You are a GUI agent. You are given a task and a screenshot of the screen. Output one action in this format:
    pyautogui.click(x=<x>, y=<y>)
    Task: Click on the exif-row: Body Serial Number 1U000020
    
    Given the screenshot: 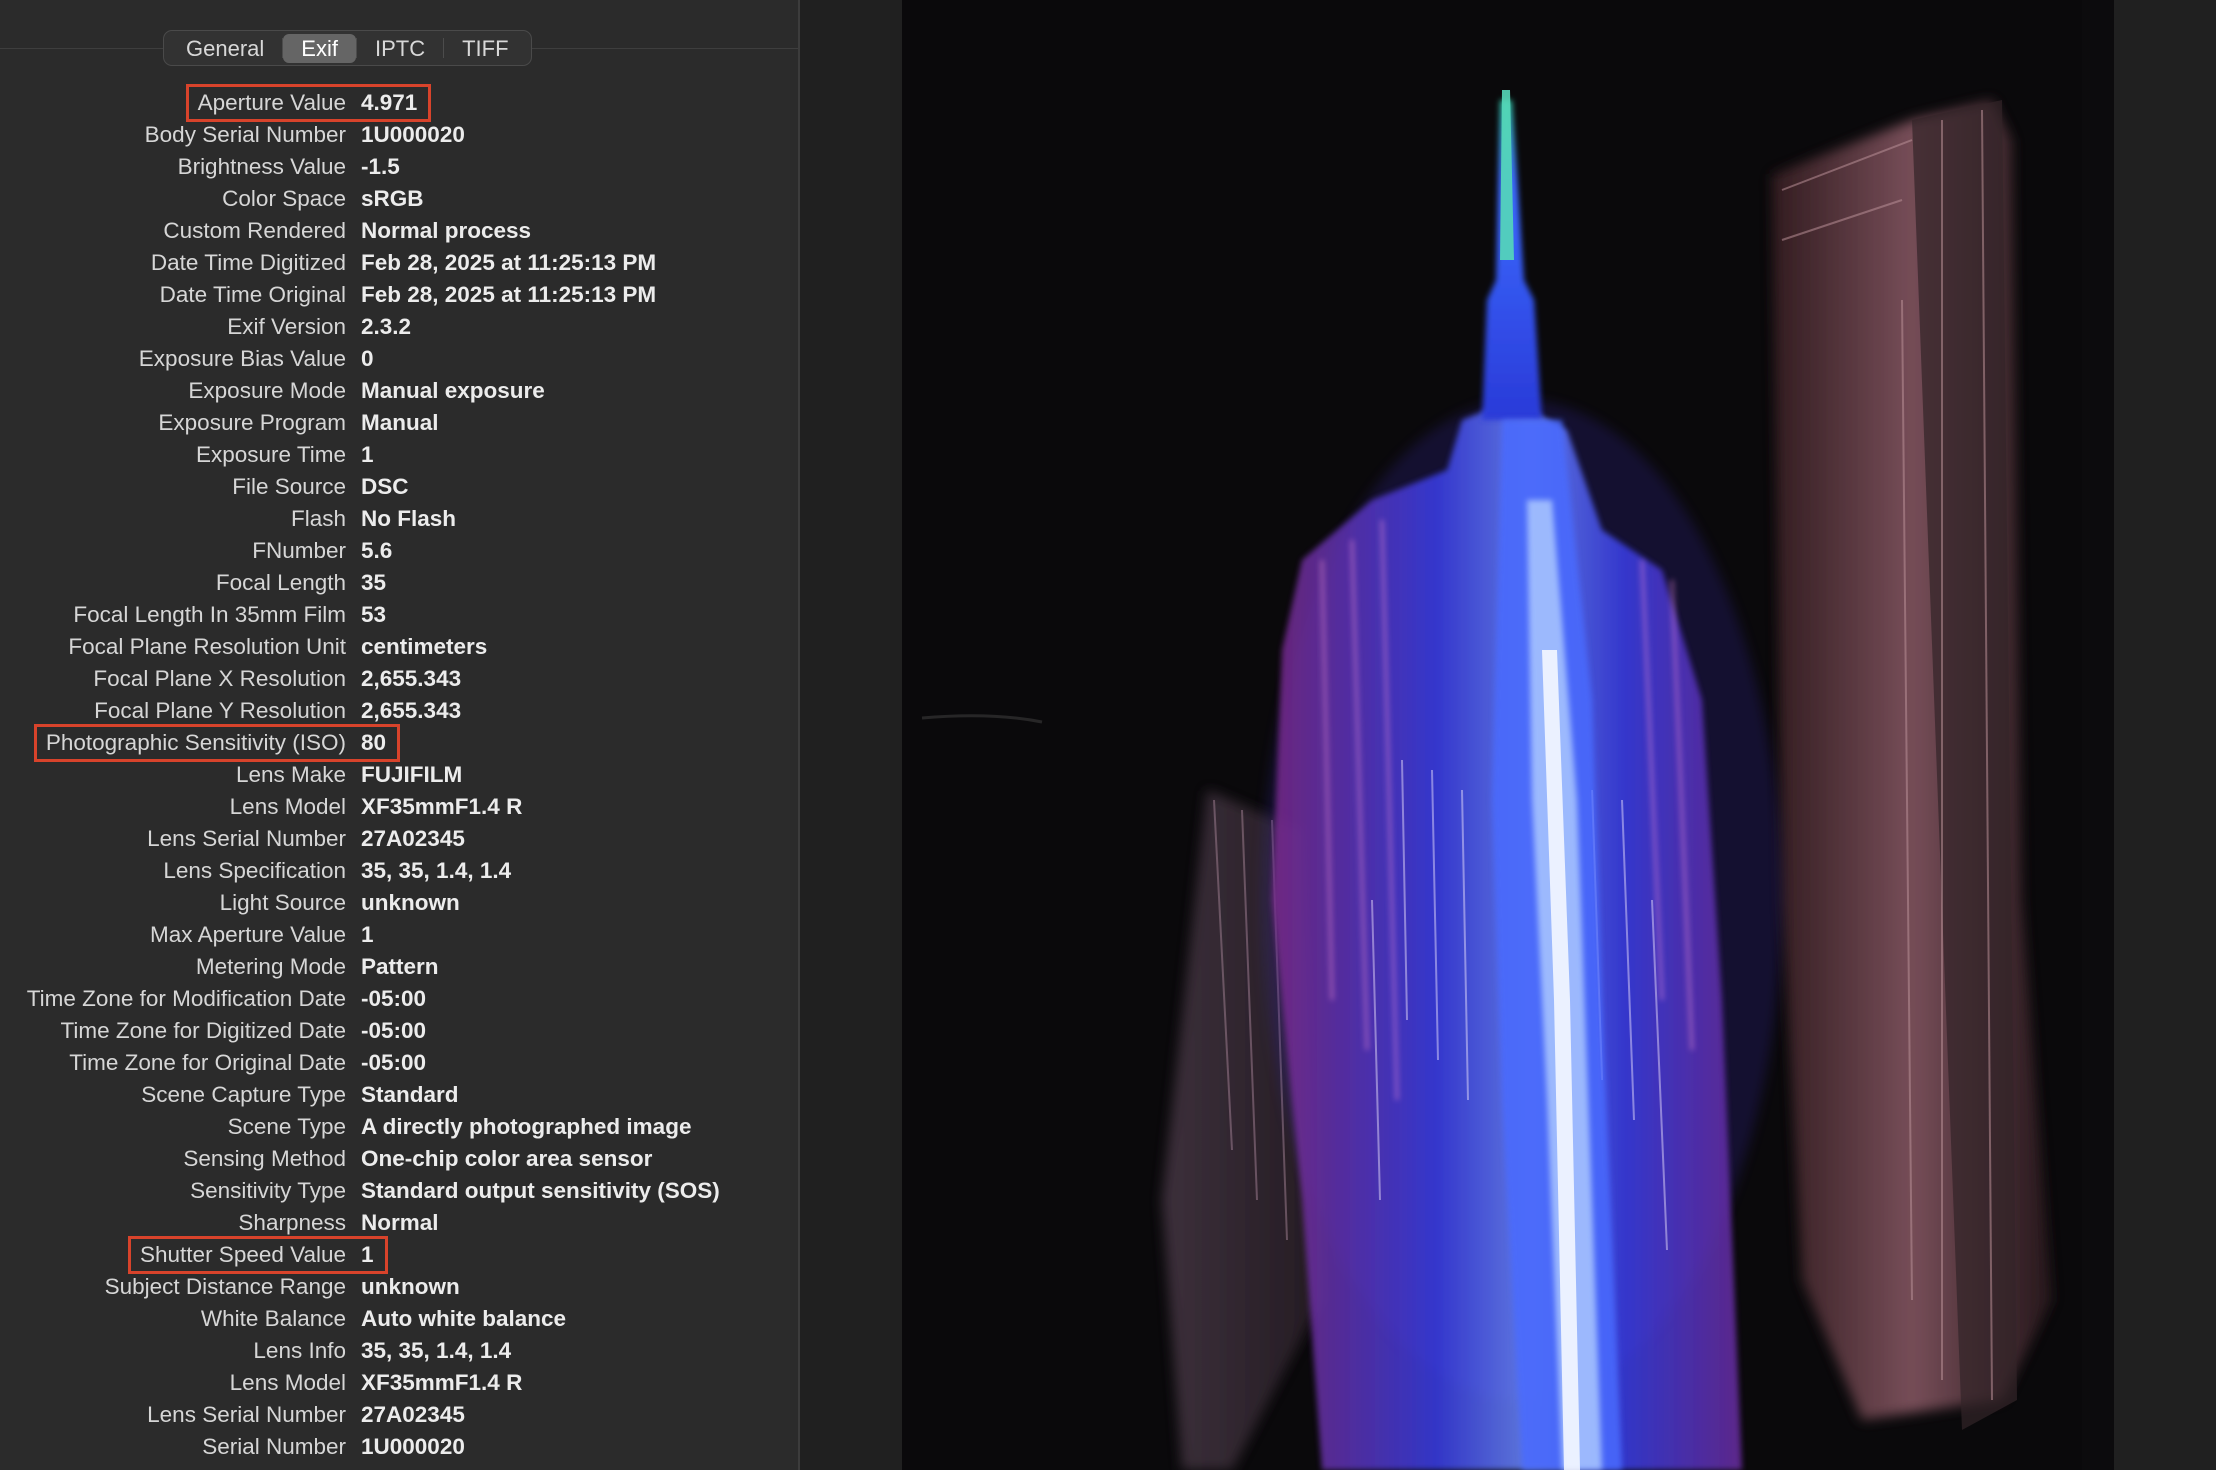 What is the action you would take?
    pyautogui.click(x=399, y=135)
    